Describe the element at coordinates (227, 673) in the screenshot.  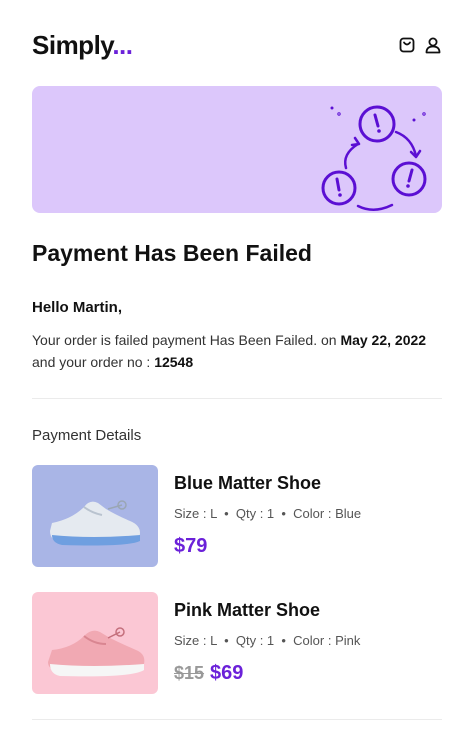
I see `product-current-price: $69` at that location.